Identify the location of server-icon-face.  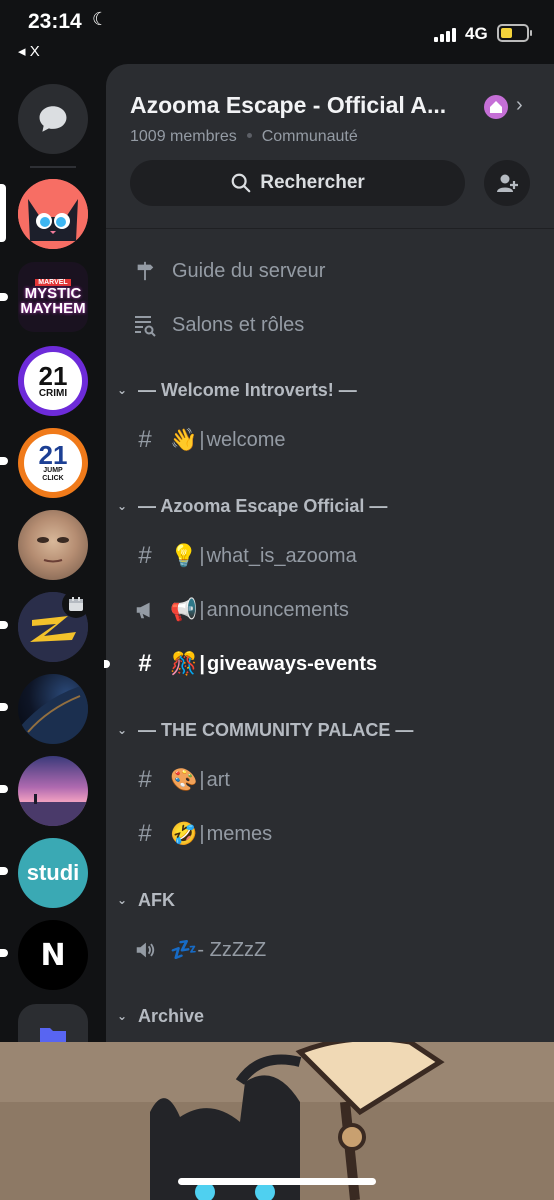
(53, 545).